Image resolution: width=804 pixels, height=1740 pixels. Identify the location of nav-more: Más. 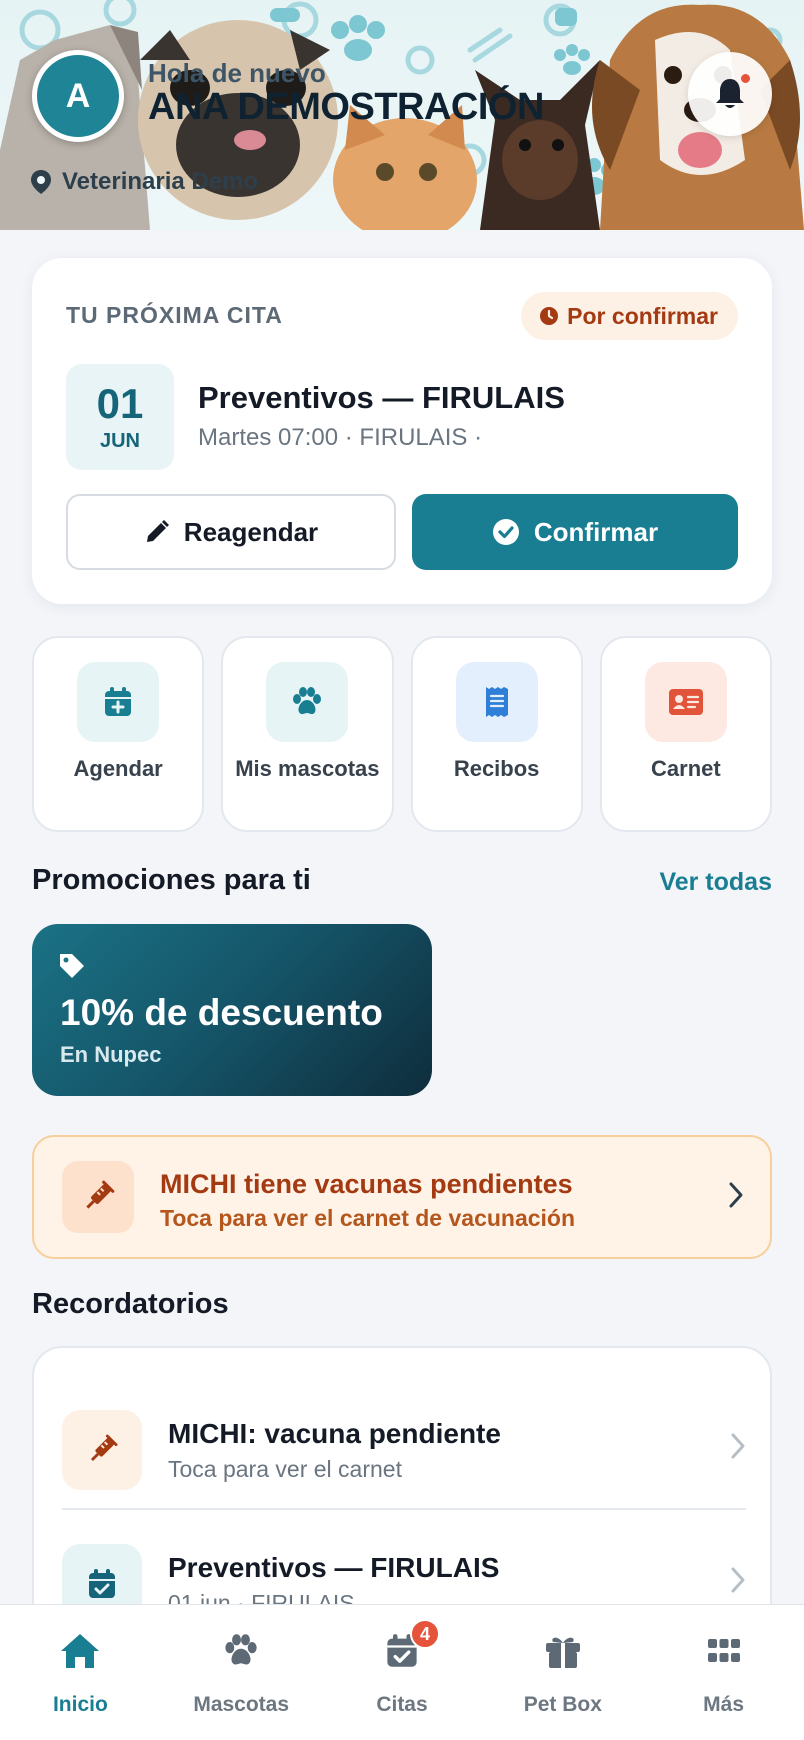
(723, 1672).